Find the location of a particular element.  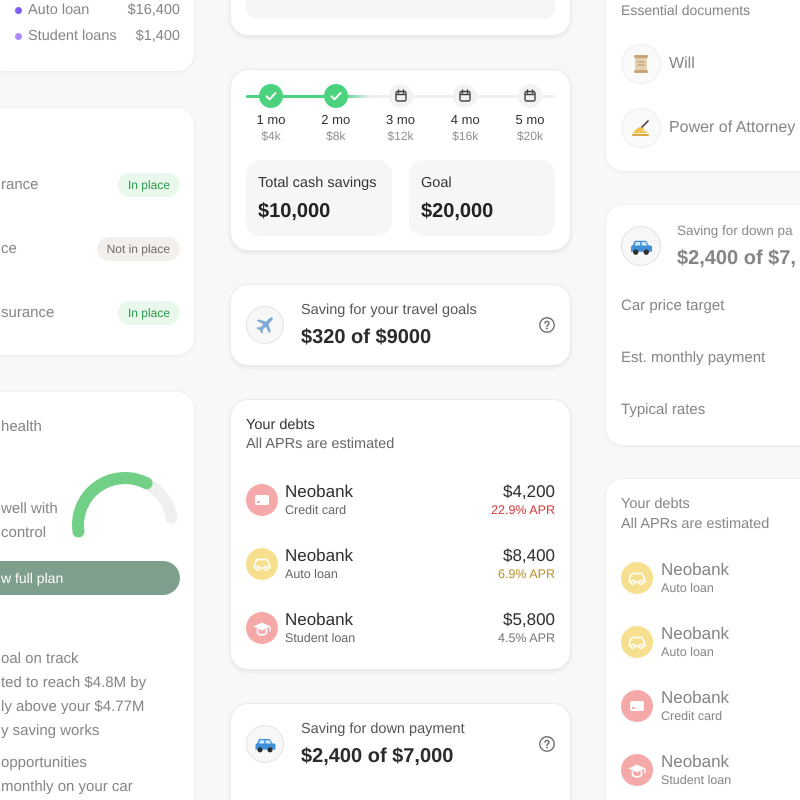

document-label: Will is located at coordinates (682, 64).